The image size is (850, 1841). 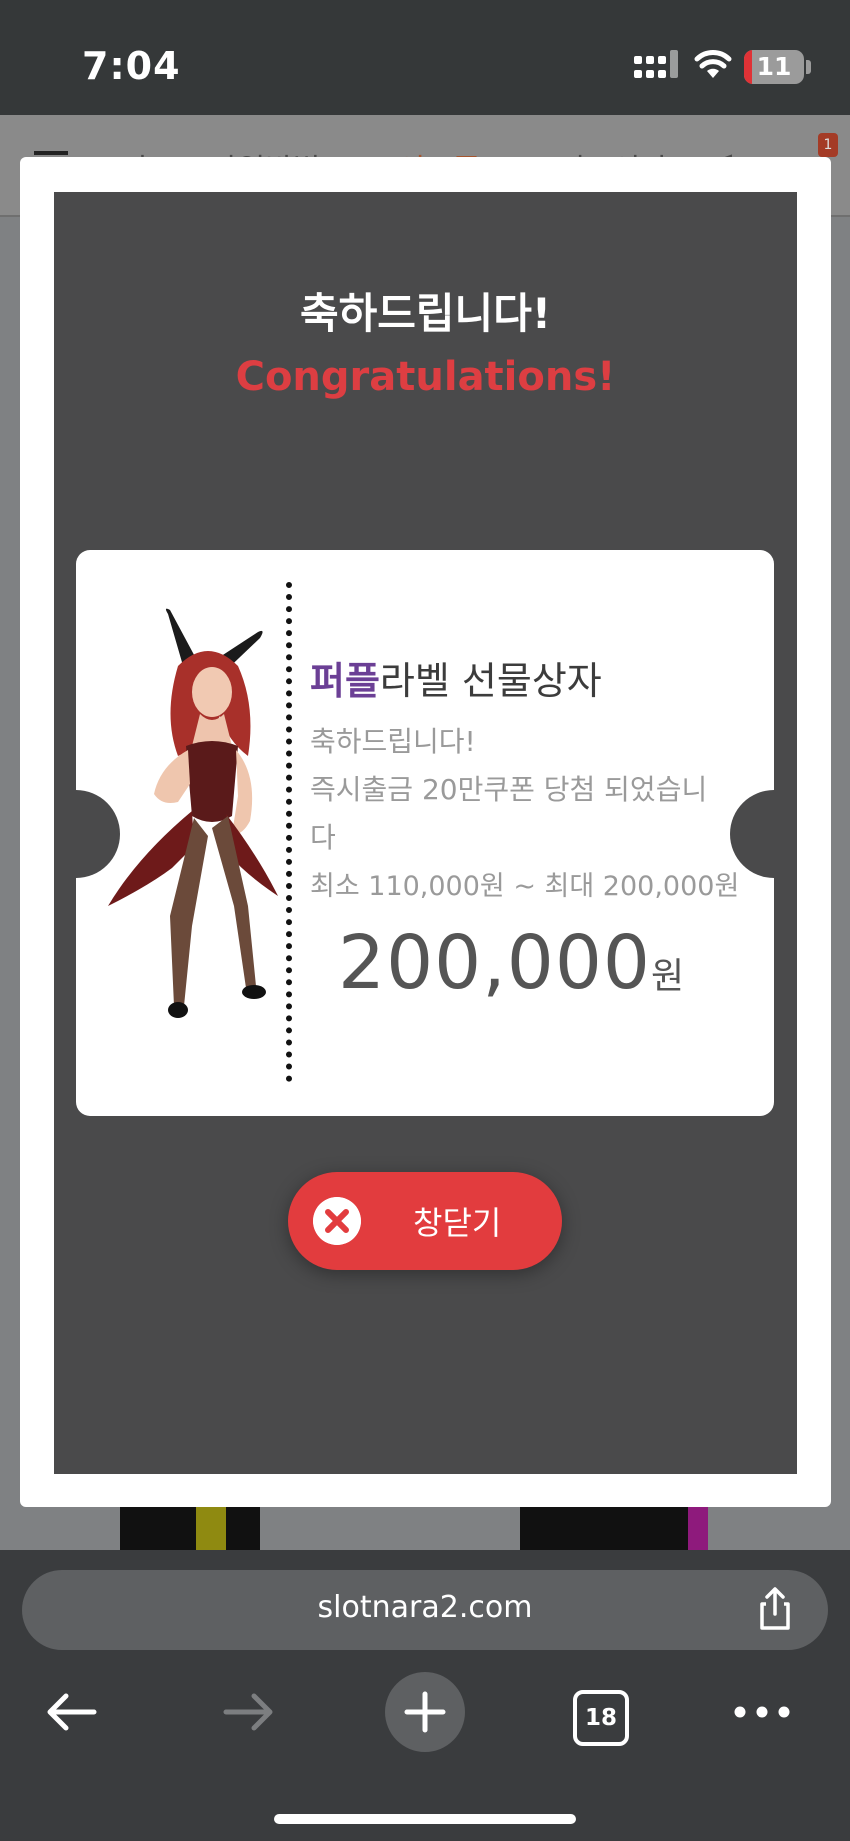 What do you see at coordinates (289, 832) in the screenshot?
I see `ticket-perforation` at bounding box center [289, 832].